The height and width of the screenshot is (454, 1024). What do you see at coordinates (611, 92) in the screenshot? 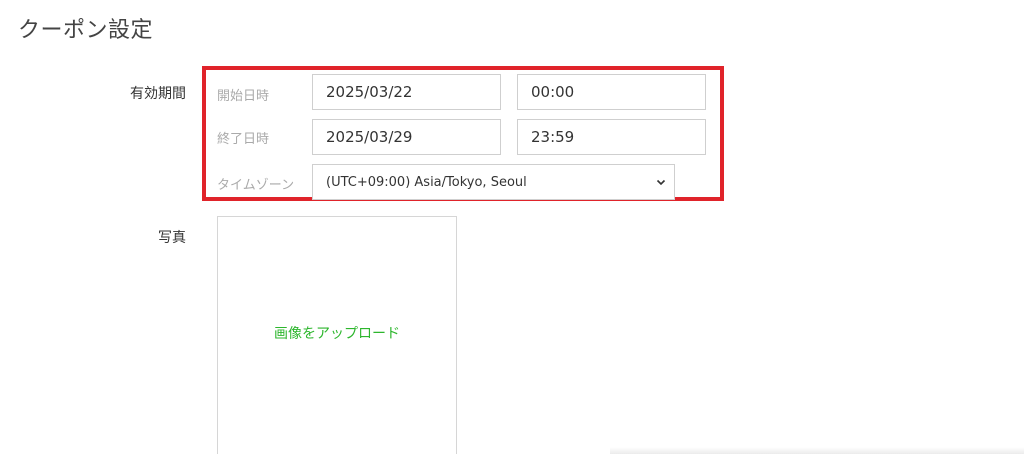
I see `start-time-input: 00:00` at bounding box center [611, 92].